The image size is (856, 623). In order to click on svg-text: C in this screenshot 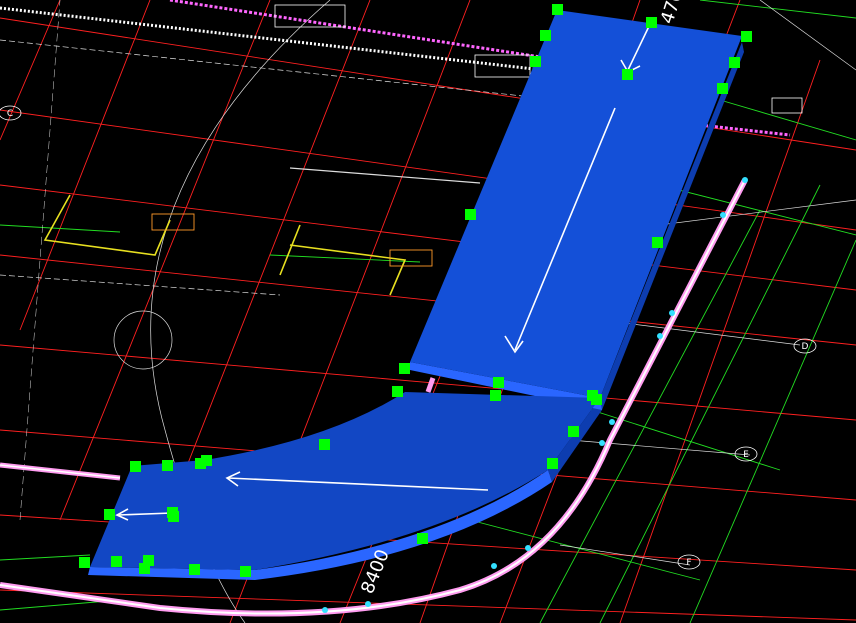, I will do `click(10, 114)`.